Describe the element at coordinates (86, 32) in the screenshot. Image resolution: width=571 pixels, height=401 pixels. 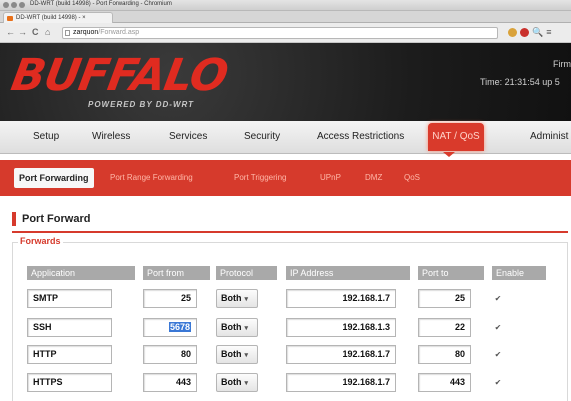
I see `url-host: zarquon` at that location.